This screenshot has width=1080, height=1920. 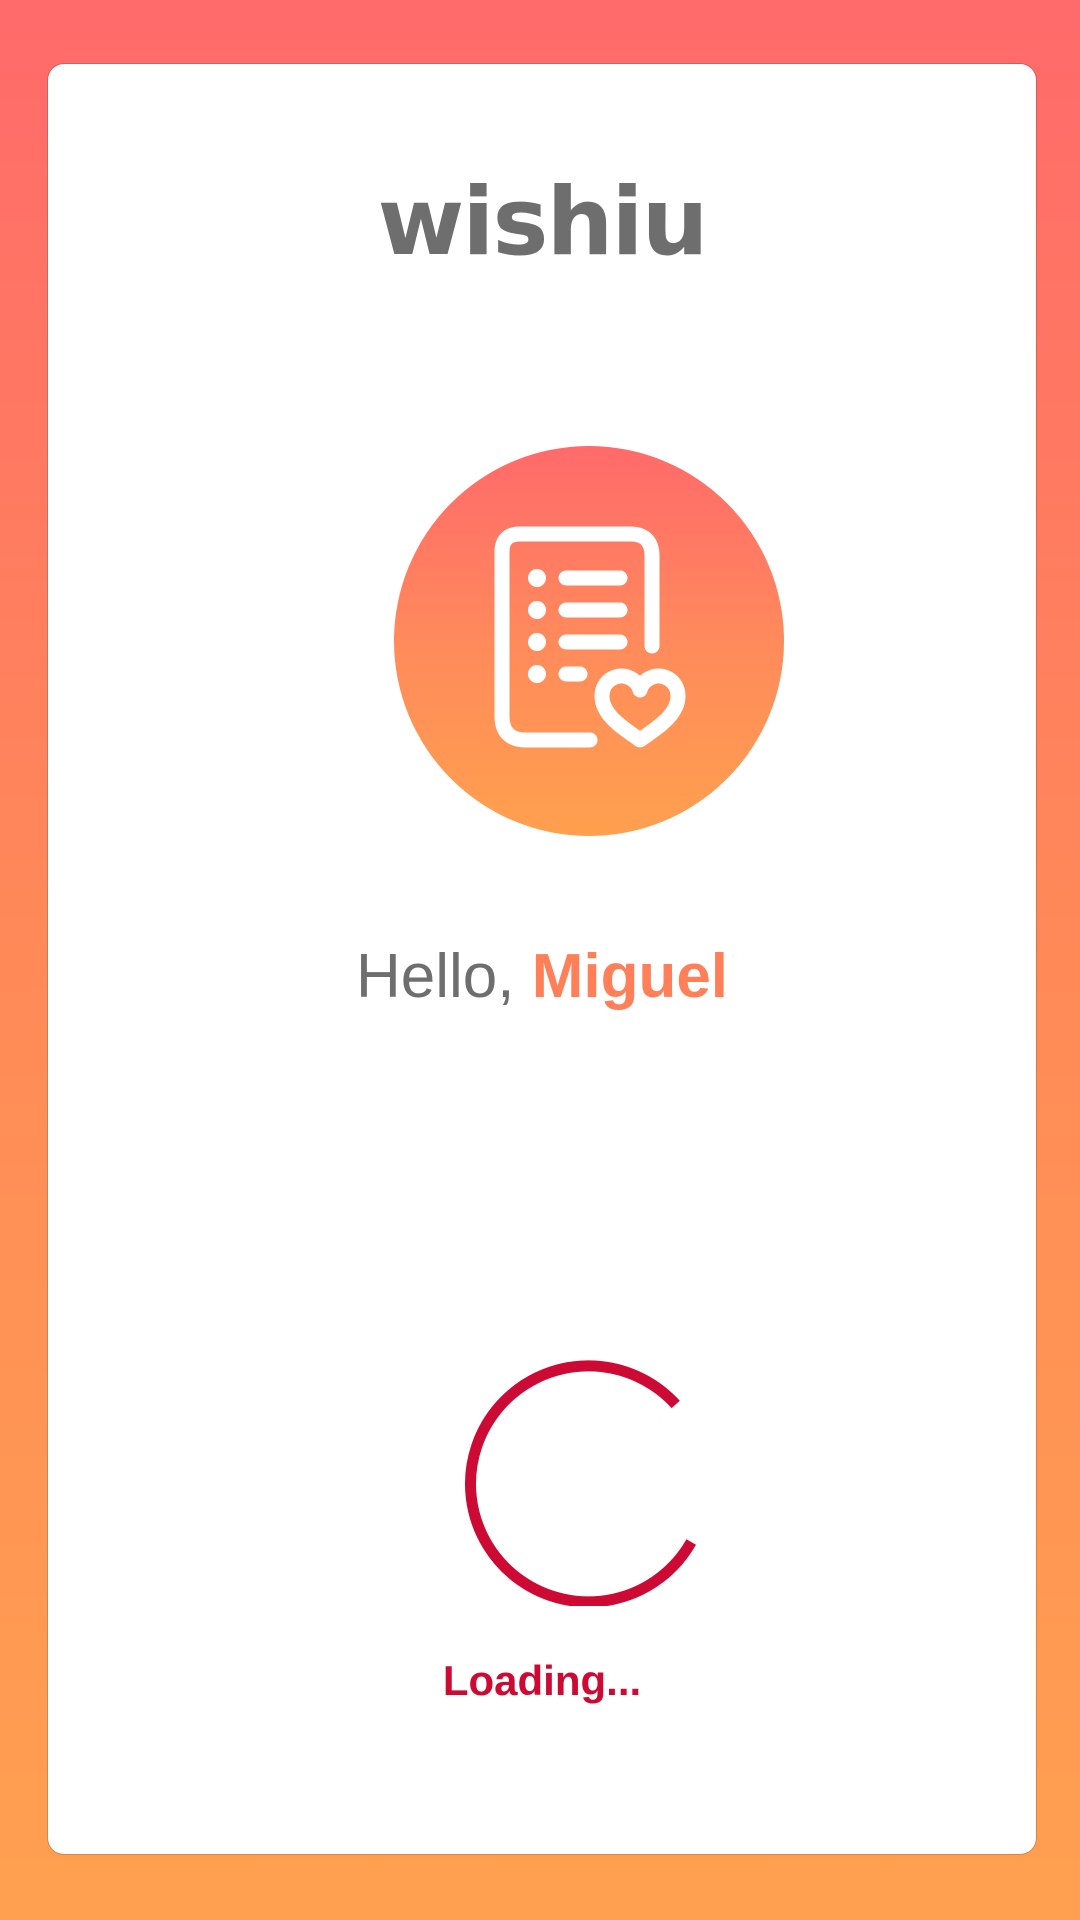 I want to click on loading-spinner-icon, so click(x=580, y=1483).